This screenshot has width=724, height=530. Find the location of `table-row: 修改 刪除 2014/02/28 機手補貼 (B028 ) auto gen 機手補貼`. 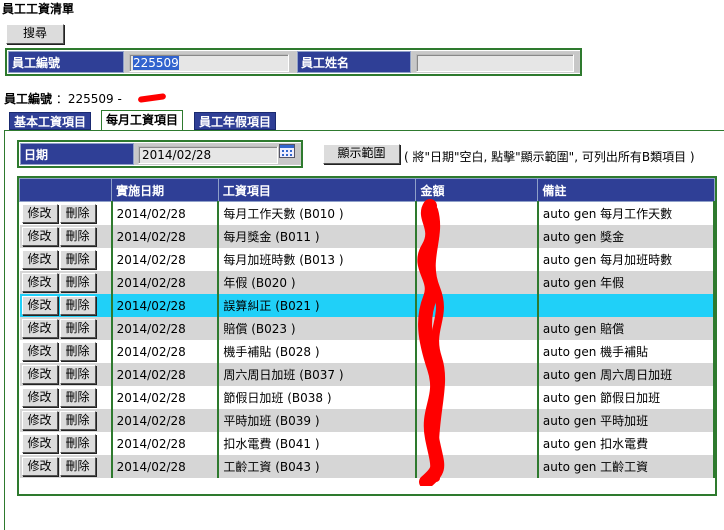

table-row: 修改 刪除 2014/02/28 機手補貼 (B028 ) auto gen 機手補貼 is located at coordinates (367, 351).